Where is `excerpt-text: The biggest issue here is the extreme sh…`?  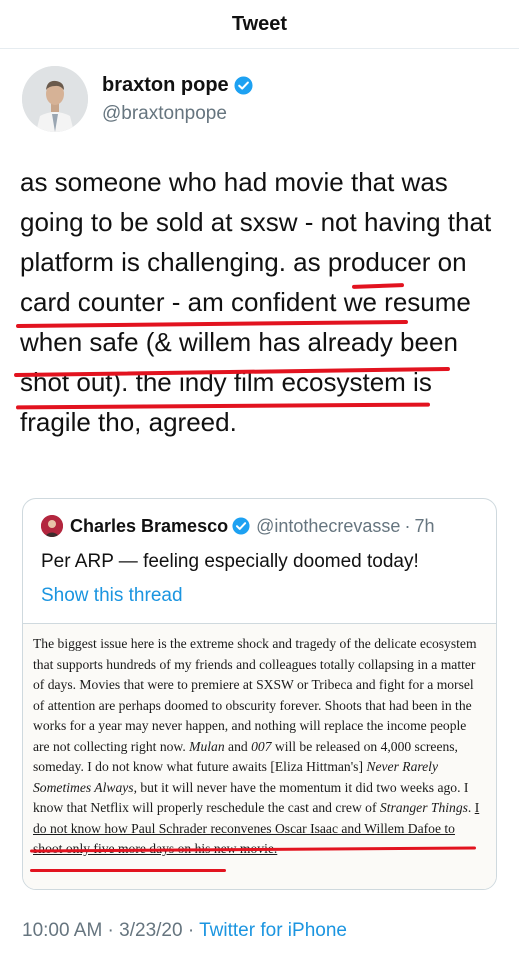
excerpt-text: The biggest issue here is the extreme sh… is located at coordinates (255, 695).